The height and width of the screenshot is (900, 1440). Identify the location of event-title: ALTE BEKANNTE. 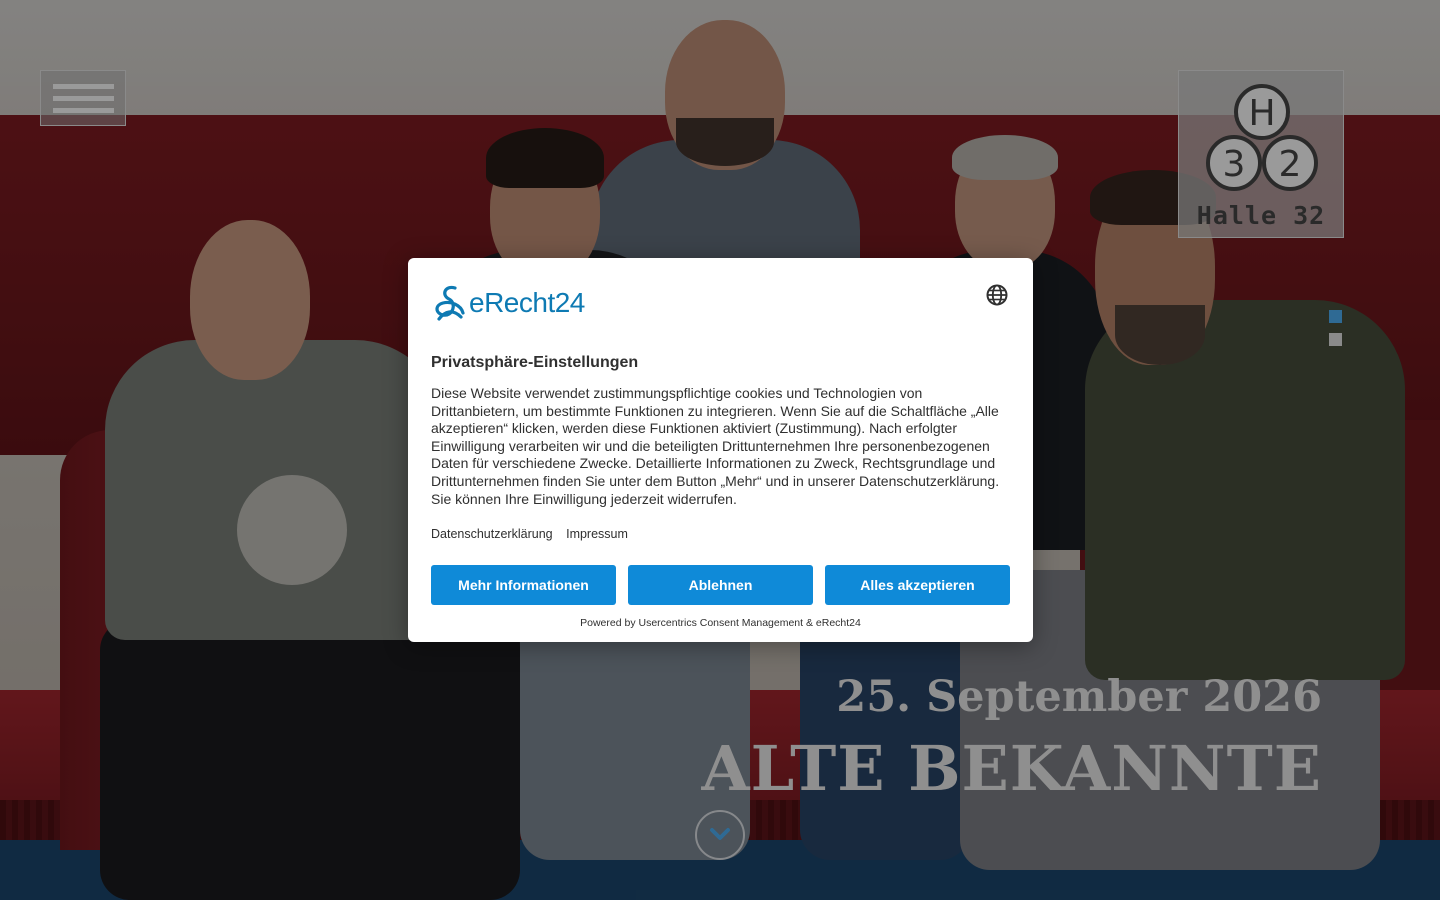
(1012, 768).